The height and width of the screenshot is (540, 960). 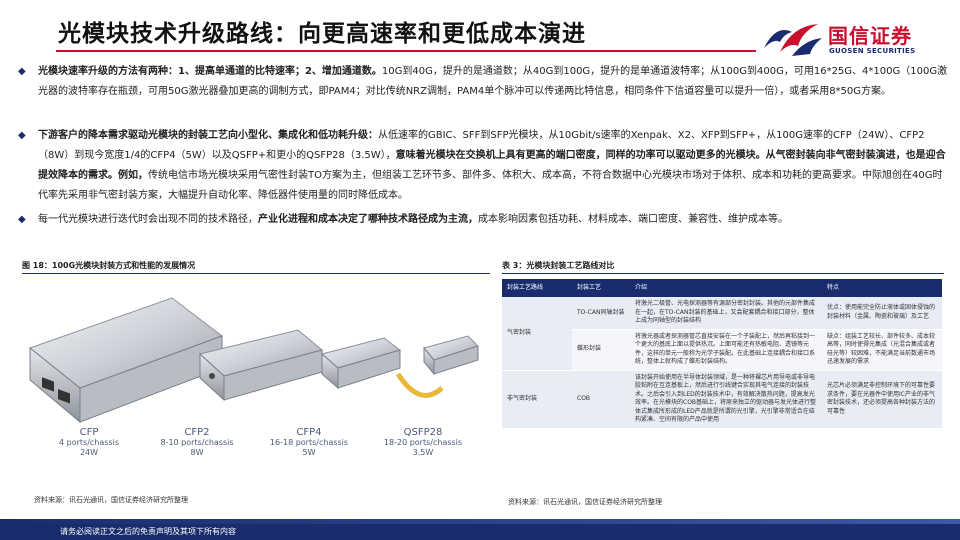 What do you see at coordinates (601, 313) in the screenshot?
I see `table-cell-process: TO-CAN同轴封装` at bounding box center [601, 313].